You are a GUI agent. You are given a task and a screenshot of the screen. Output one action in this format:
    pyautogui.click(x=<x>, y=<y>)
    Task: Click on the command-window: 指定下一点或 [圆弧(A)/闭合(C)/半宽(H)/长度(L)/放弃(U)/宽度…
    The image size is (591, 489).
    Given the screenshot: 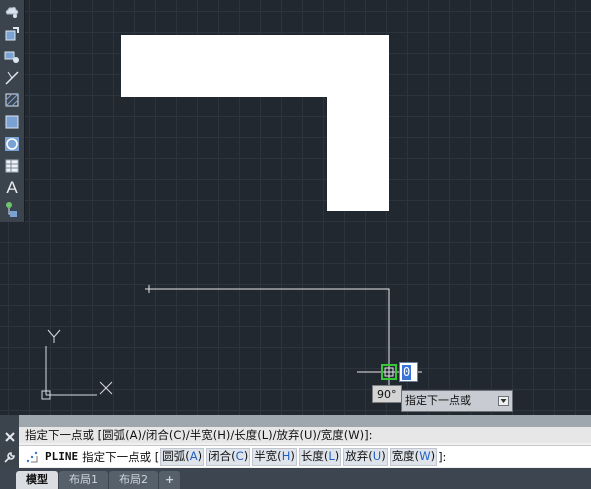 What is the action you would take?
    pyautogui.click(x=295, y=441)
    